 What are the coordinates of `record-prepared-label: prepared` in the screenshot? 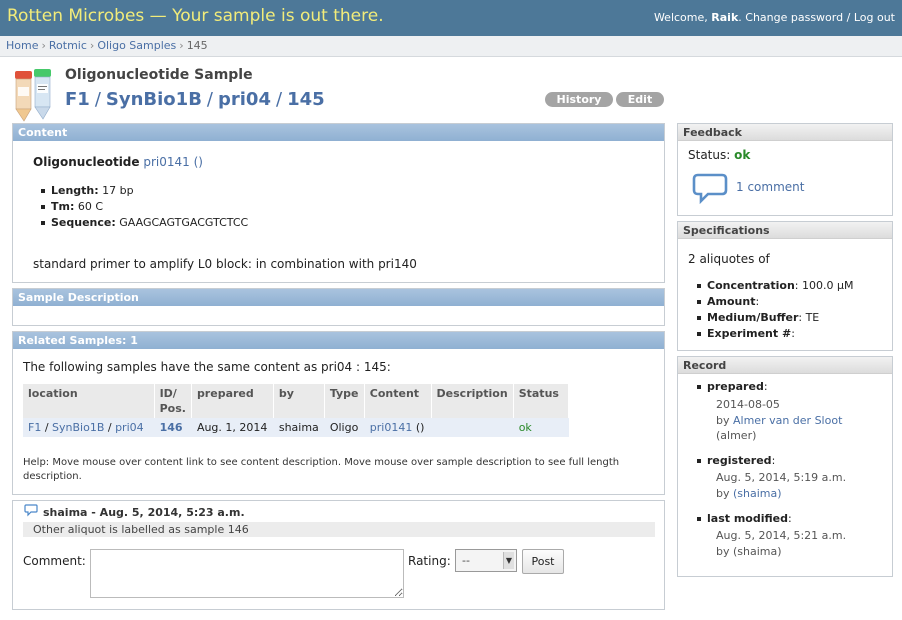 It's located at (735, 386).